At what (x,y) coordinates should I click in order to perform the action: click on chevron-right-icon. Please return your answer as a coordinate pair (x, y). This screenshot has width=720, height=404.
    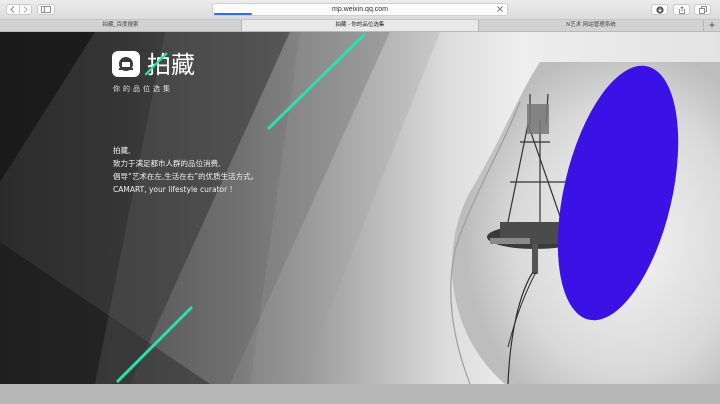
    Looking at the image, I should click on (25, 9).